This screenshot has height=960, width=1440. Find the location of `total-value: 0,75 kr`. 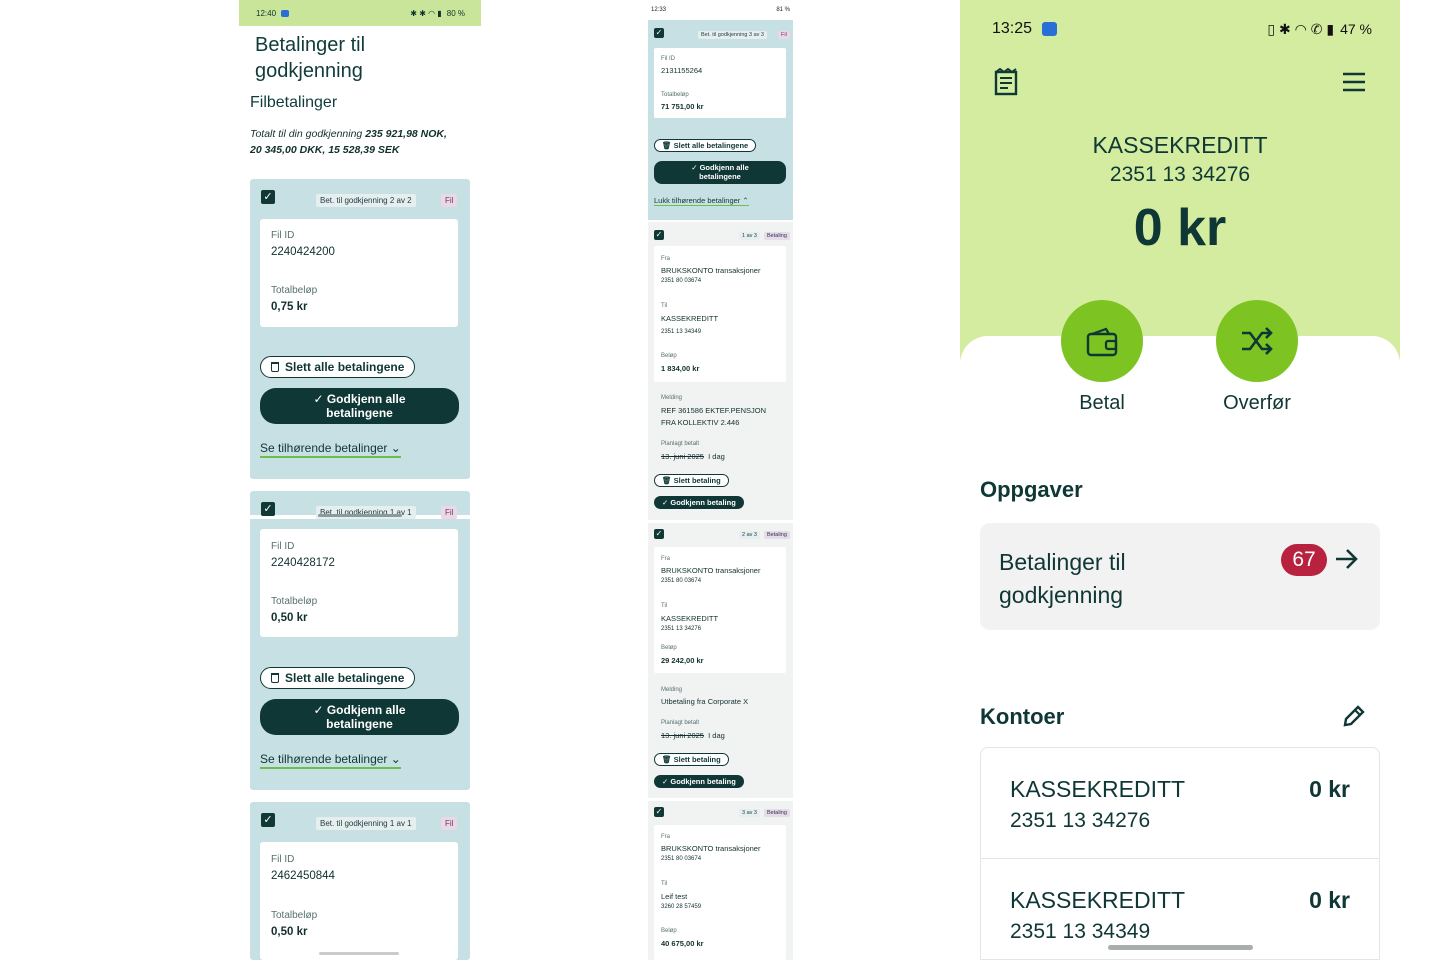

total-value: 0,75 kr is located at coordinates (289, 307).